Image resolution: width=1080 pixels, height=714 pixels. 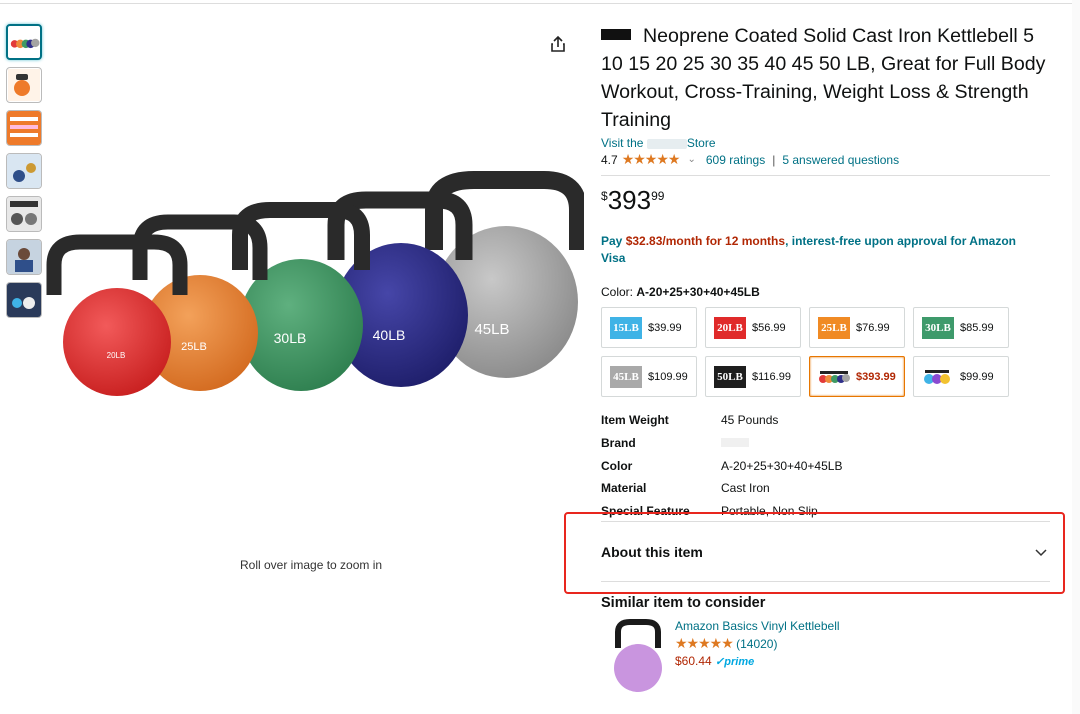 I want to click on chevron-down-icon: ⌄, so click(x=691, y=159).